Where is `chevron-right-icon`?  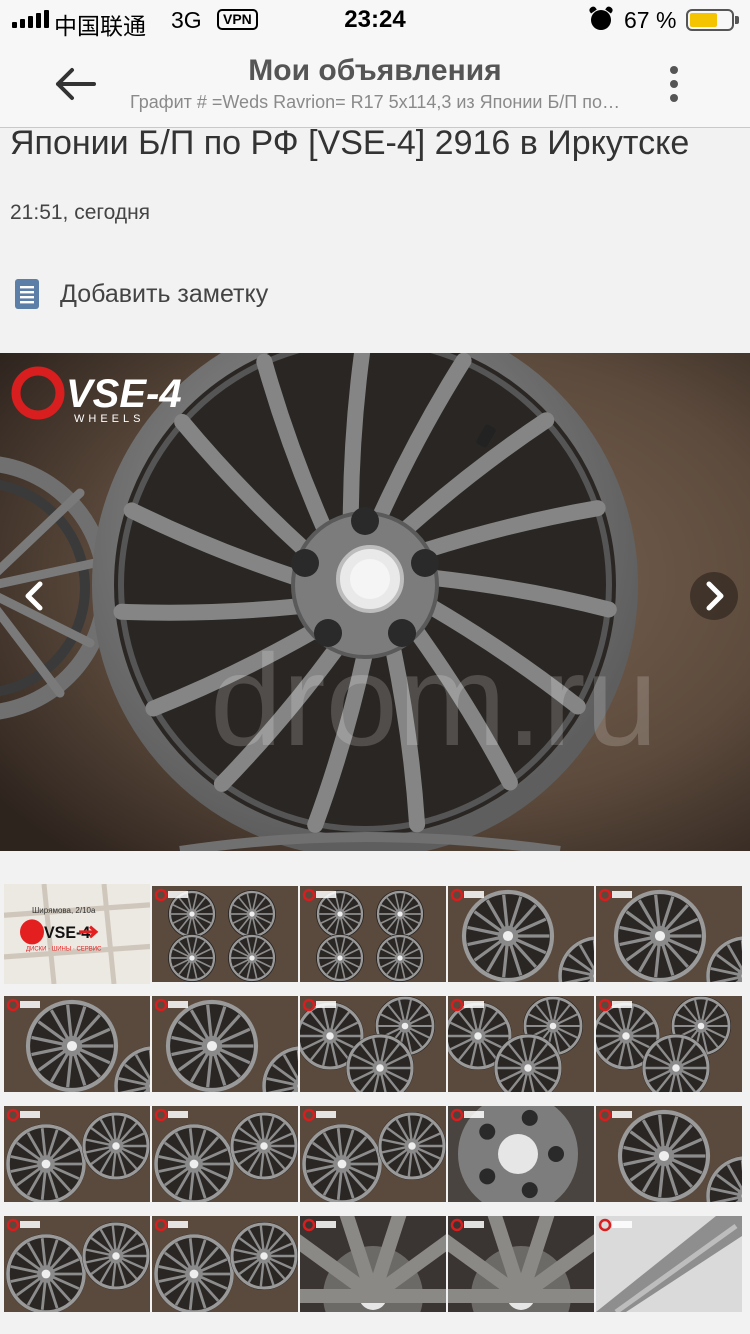
chevron-right-icon is located at coordinates (714, 596).